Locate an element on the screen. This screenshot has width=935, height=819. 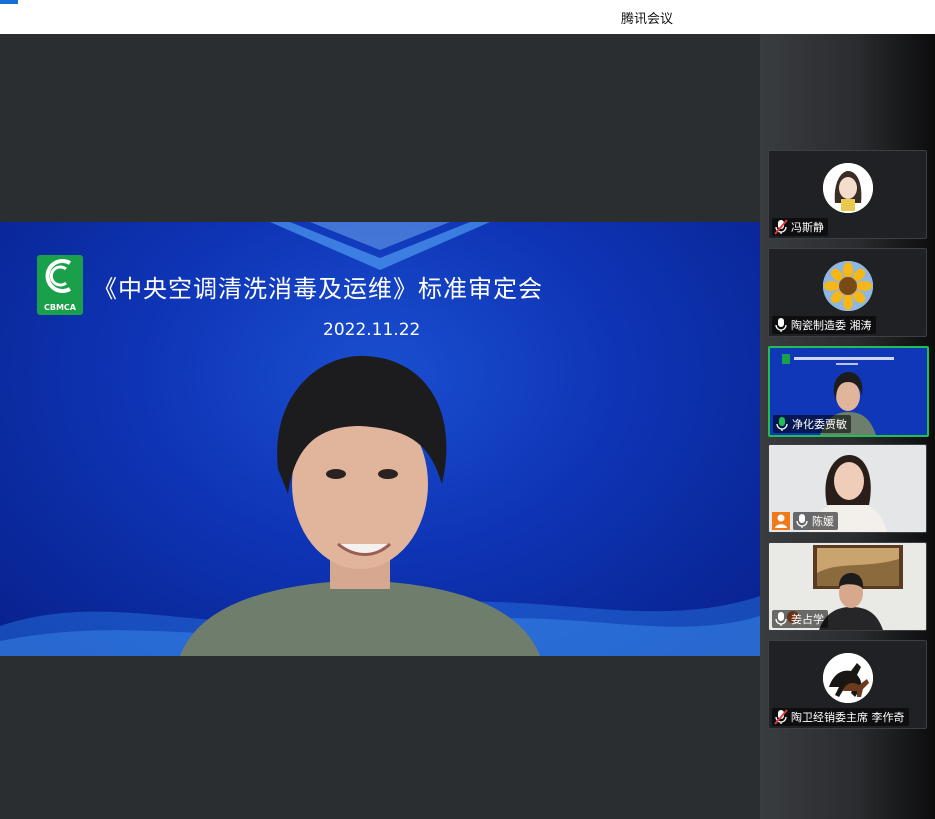
participant-tile: 陶瓷制造委 湘涛 is located at coordinates (847, 292).